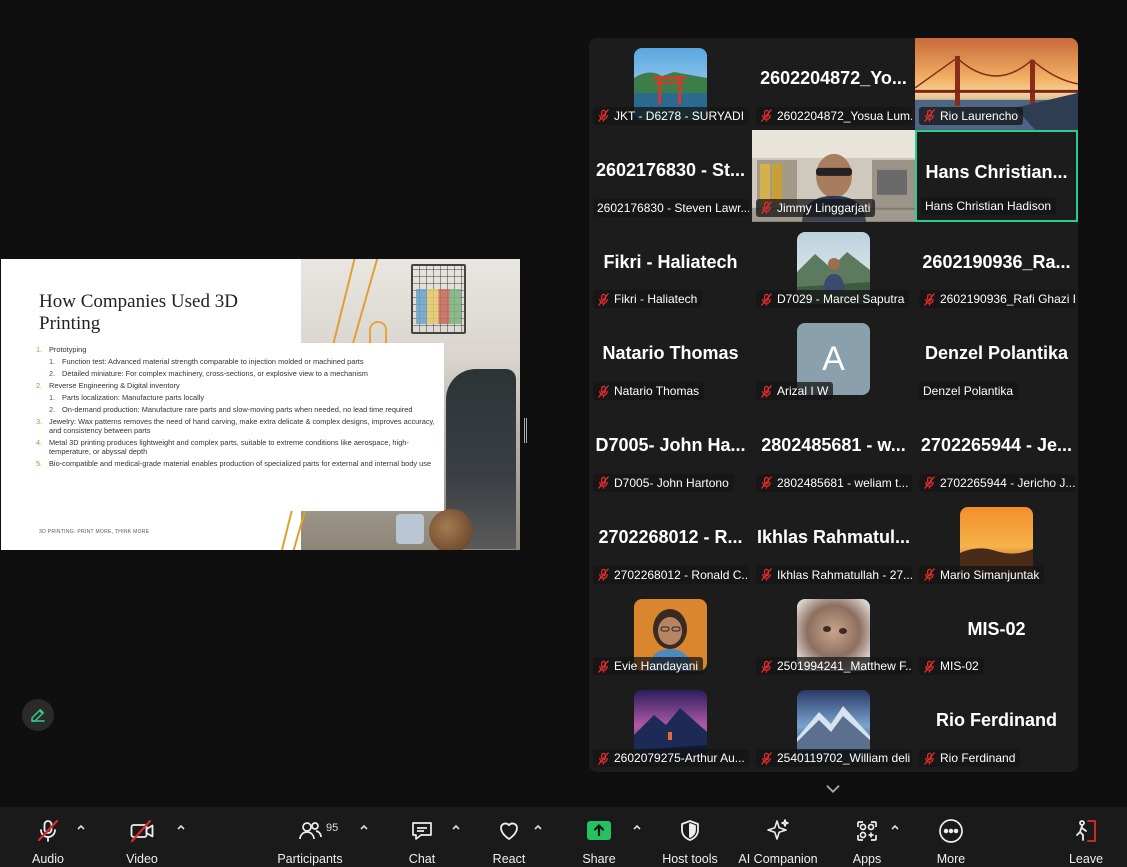 This screenshot has width=1127, height=867. I want to click on participant-display-name: Natario Thomas, so click(670, 353).